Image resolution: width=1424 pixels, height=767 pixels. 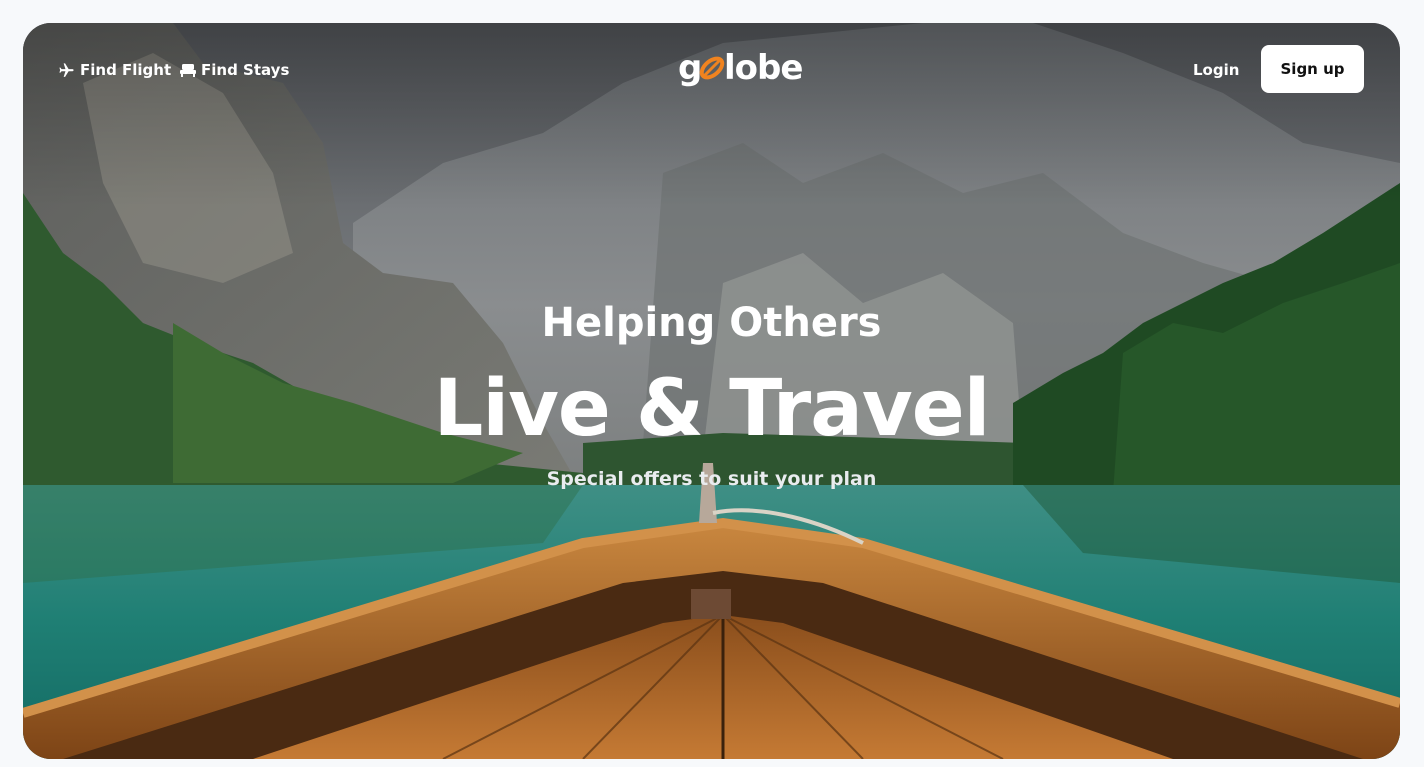 I want to click on find-flight-link: Find Flight, so click(x=114, y=70).